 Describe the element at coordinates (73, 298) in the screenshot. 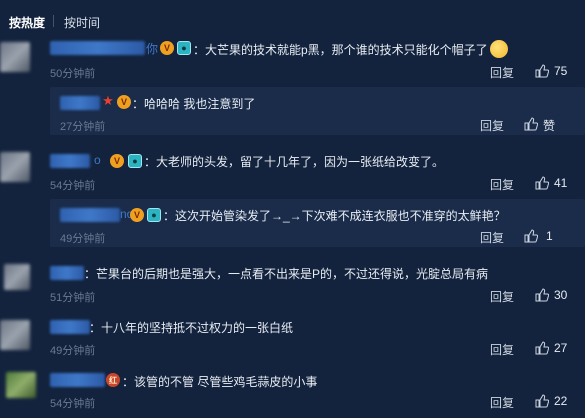

I see `comment-time: 51分钟前` at that location.